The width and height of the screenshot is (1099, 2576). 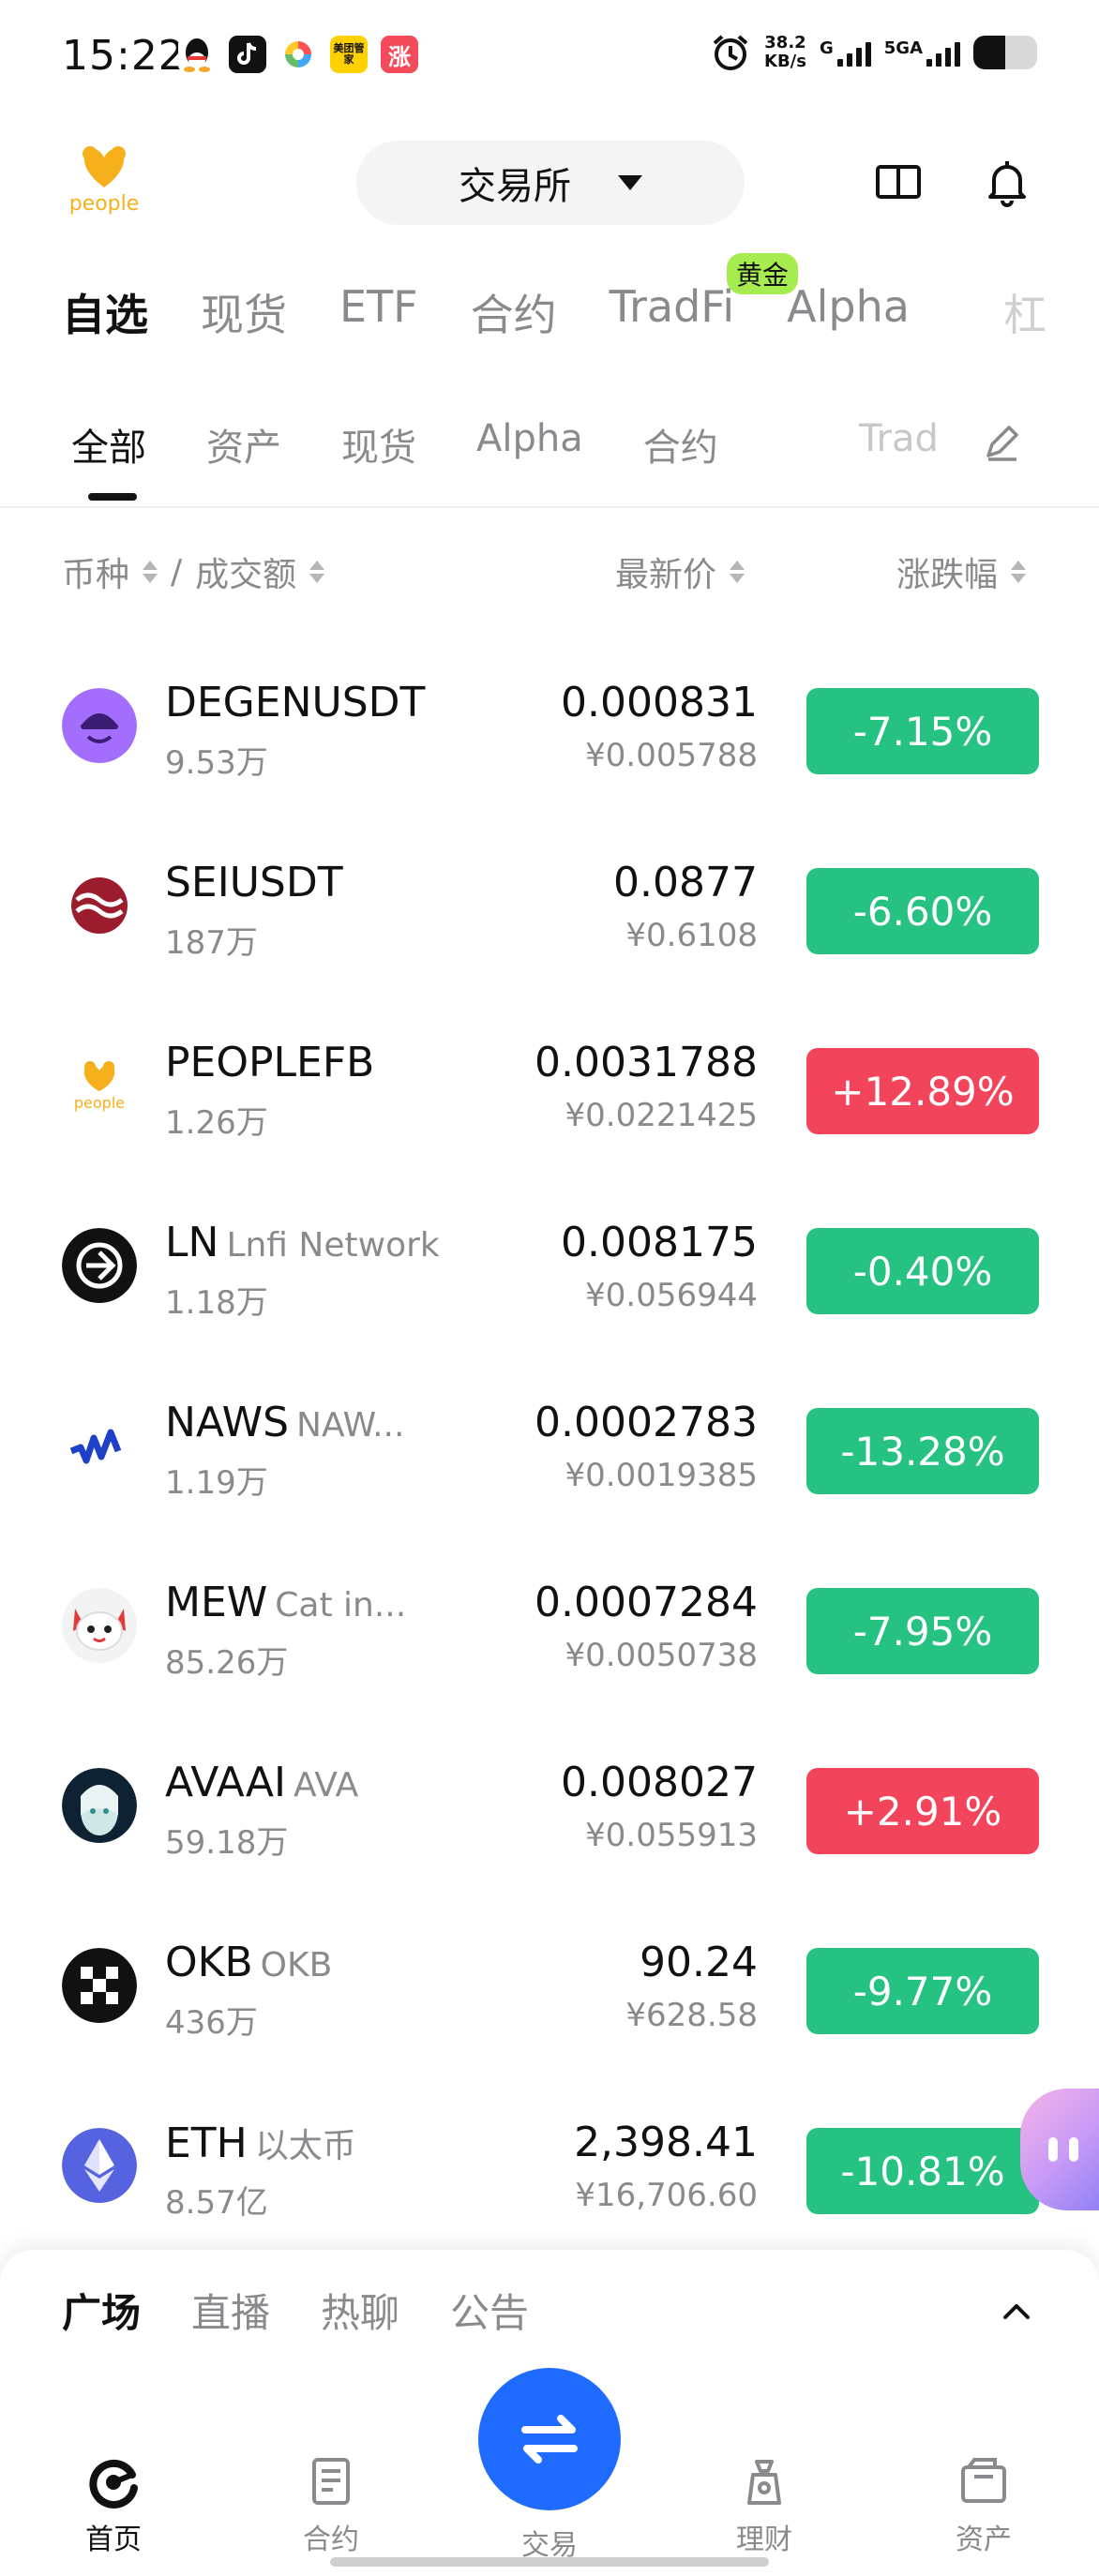 What do you see at coordinates (984, 2540) in the screenshot?
I see `nav-assets-label: 资产` at bounding box center [984, 2540].